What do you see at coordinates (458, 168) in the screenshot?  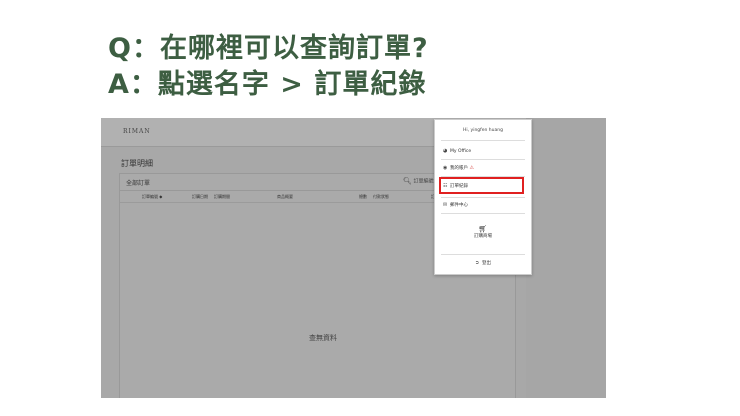 I see `menu-item-my-account: ◉ 我的帳戶 ⚠` at bounding box center [458, 168].